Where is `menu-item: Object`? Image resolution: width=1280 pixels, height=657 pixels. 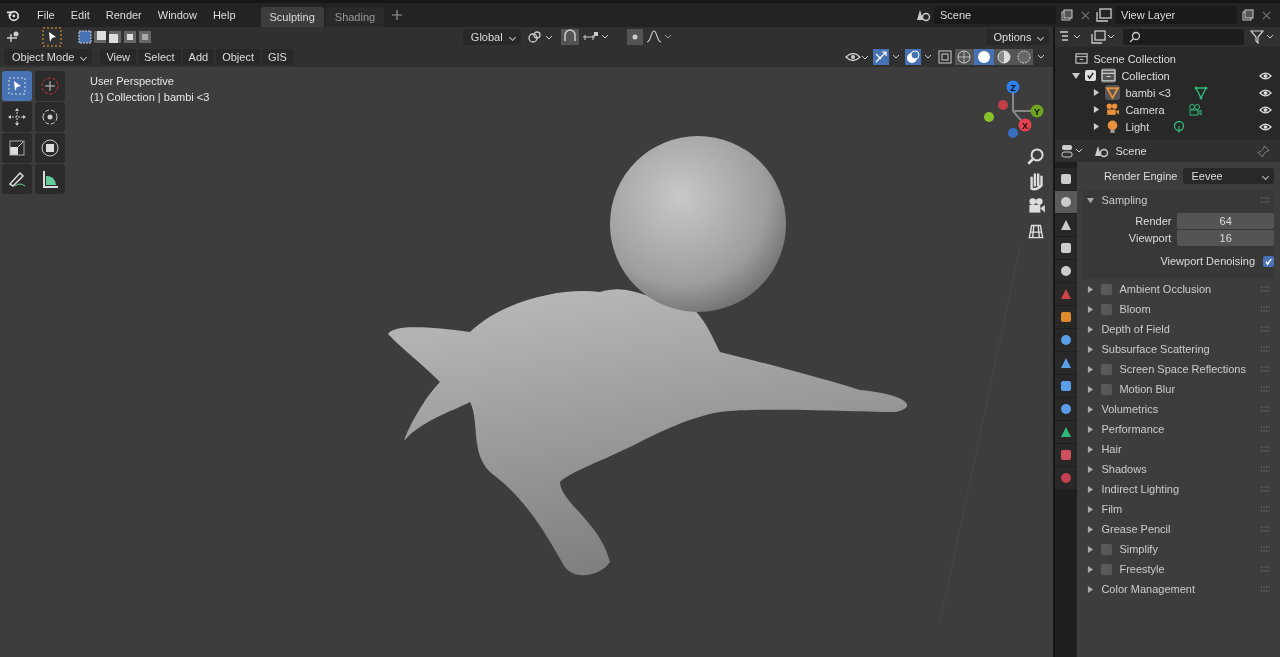
menu-item: Object is located at coordinates (238, 57).